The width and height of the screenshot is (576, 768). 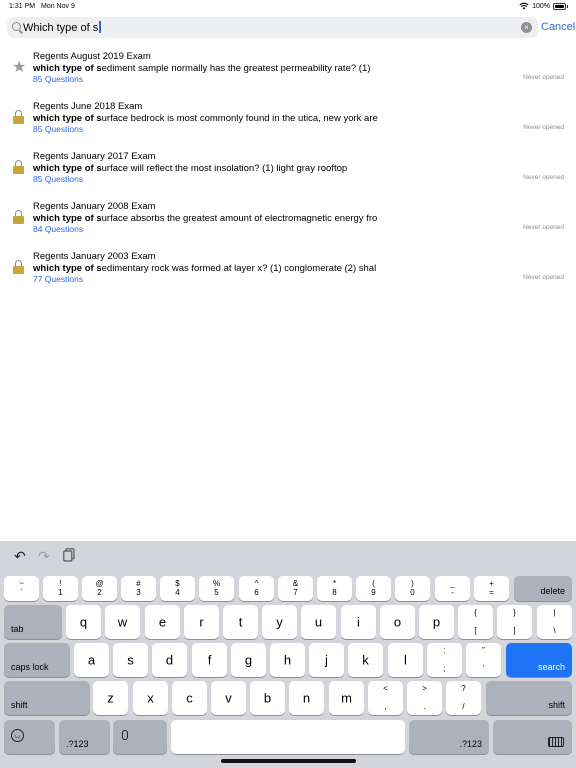 I want to click on key-2: @2, so click(x=99, y=588).